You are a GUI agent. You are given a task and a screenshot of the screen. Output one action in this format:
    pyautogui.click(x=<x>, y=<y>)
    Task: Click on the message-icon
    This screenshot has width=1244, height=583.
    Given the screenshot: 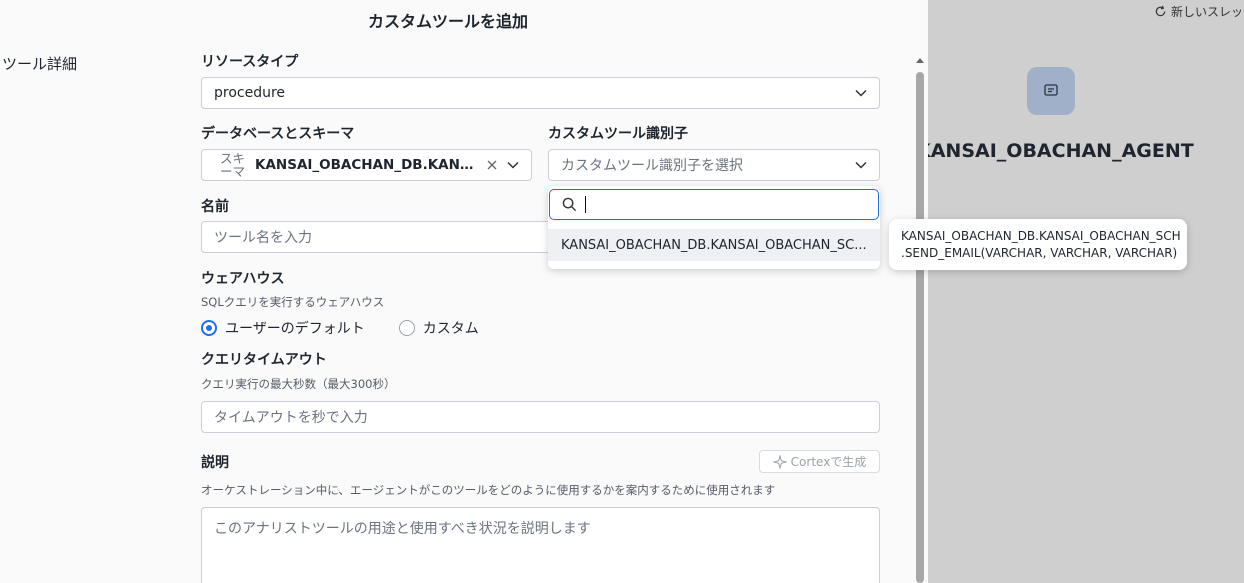 What is the action you would take?
    pyautogui.click(x=1051, y=90)
    